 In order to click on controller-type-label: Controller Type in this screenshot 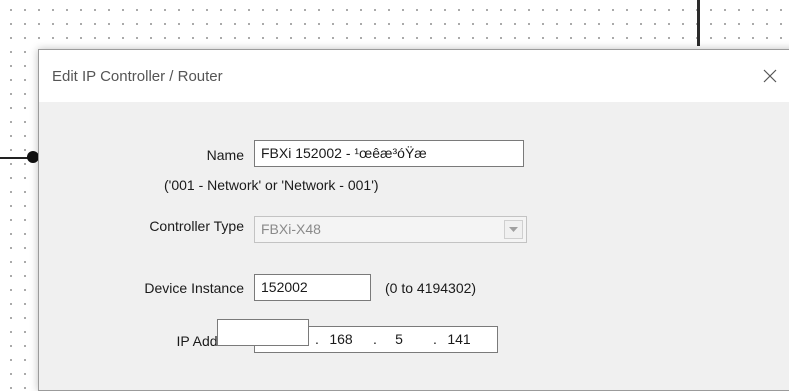, I will do `click(196, 226)`.